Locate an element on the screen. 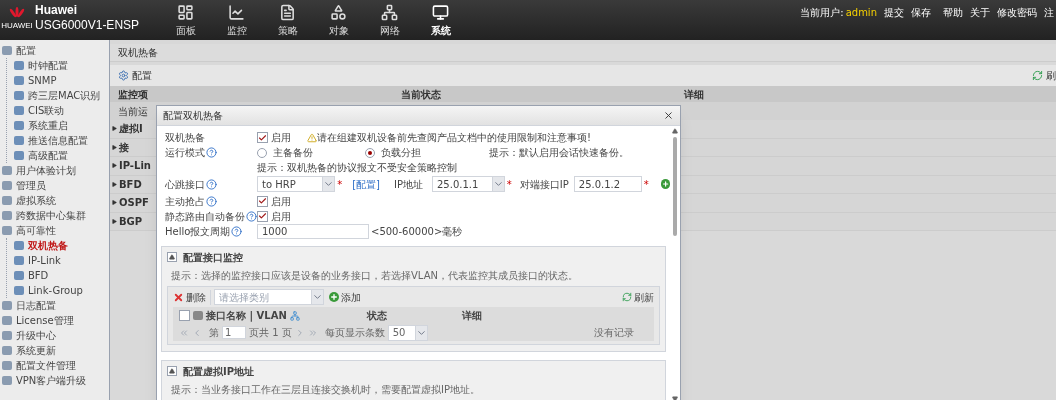  column-header: 状态 is located at coordinates (376, 316).